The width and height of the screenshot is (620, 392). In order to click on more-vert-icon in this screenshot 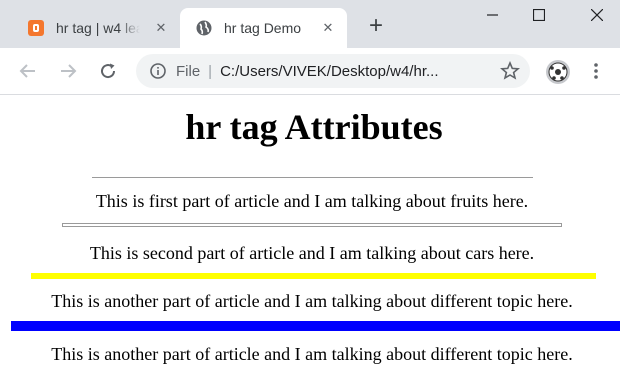, I will do `click(596, 71)`.